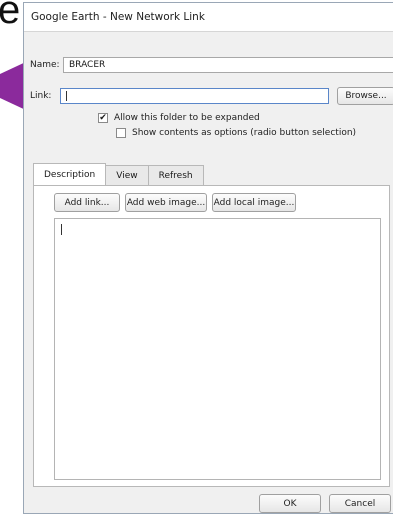 This screenshot has height=514, width=393. Describe the element at coordinates (121, 133) in the screenshot. I see `show-radio-checkbox` at that location.